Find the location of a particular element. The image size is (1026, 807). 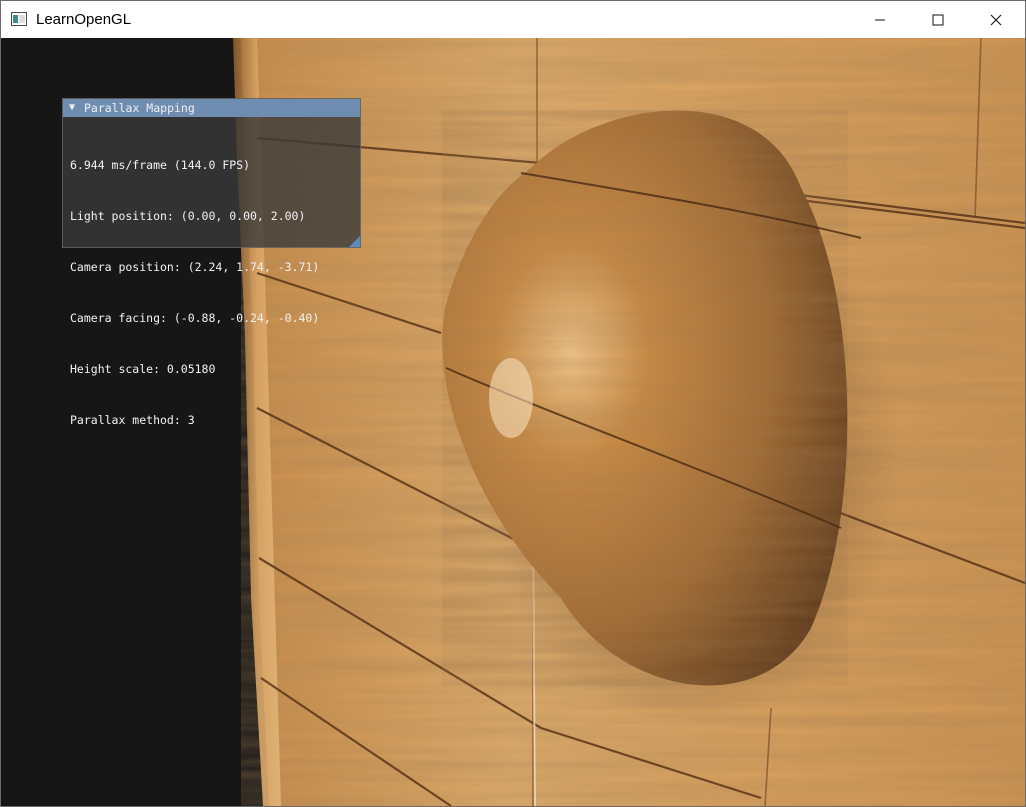

resize-grip-icon is located at coordinates (354, 241).